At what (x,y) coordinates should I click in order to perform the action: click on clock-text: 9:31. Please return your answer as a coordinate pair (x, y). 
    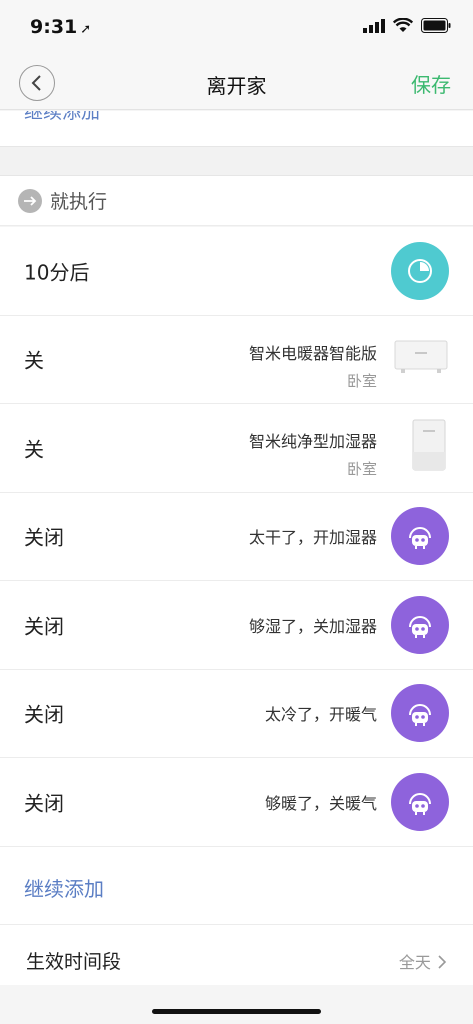
    Looking at the image, I should click on (54, 27).